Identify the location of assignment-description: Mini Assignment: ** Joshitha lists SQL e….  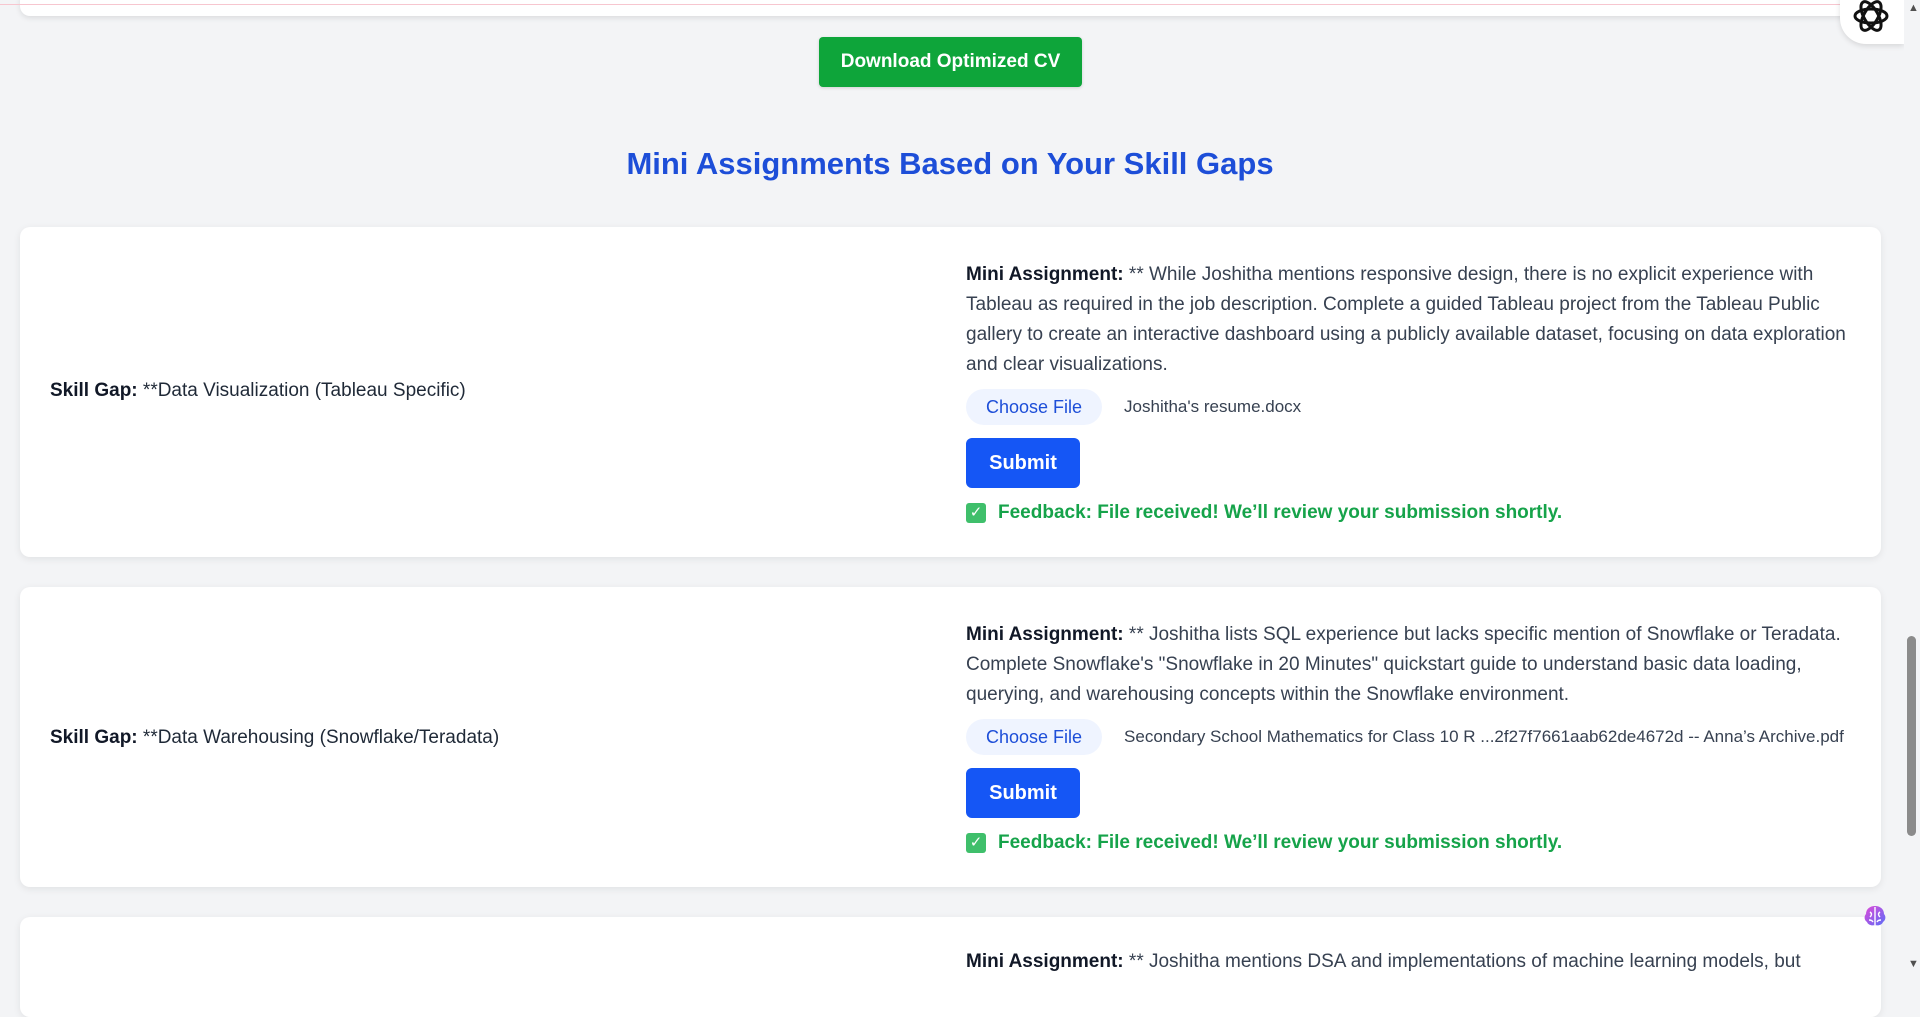
(1421, 665).